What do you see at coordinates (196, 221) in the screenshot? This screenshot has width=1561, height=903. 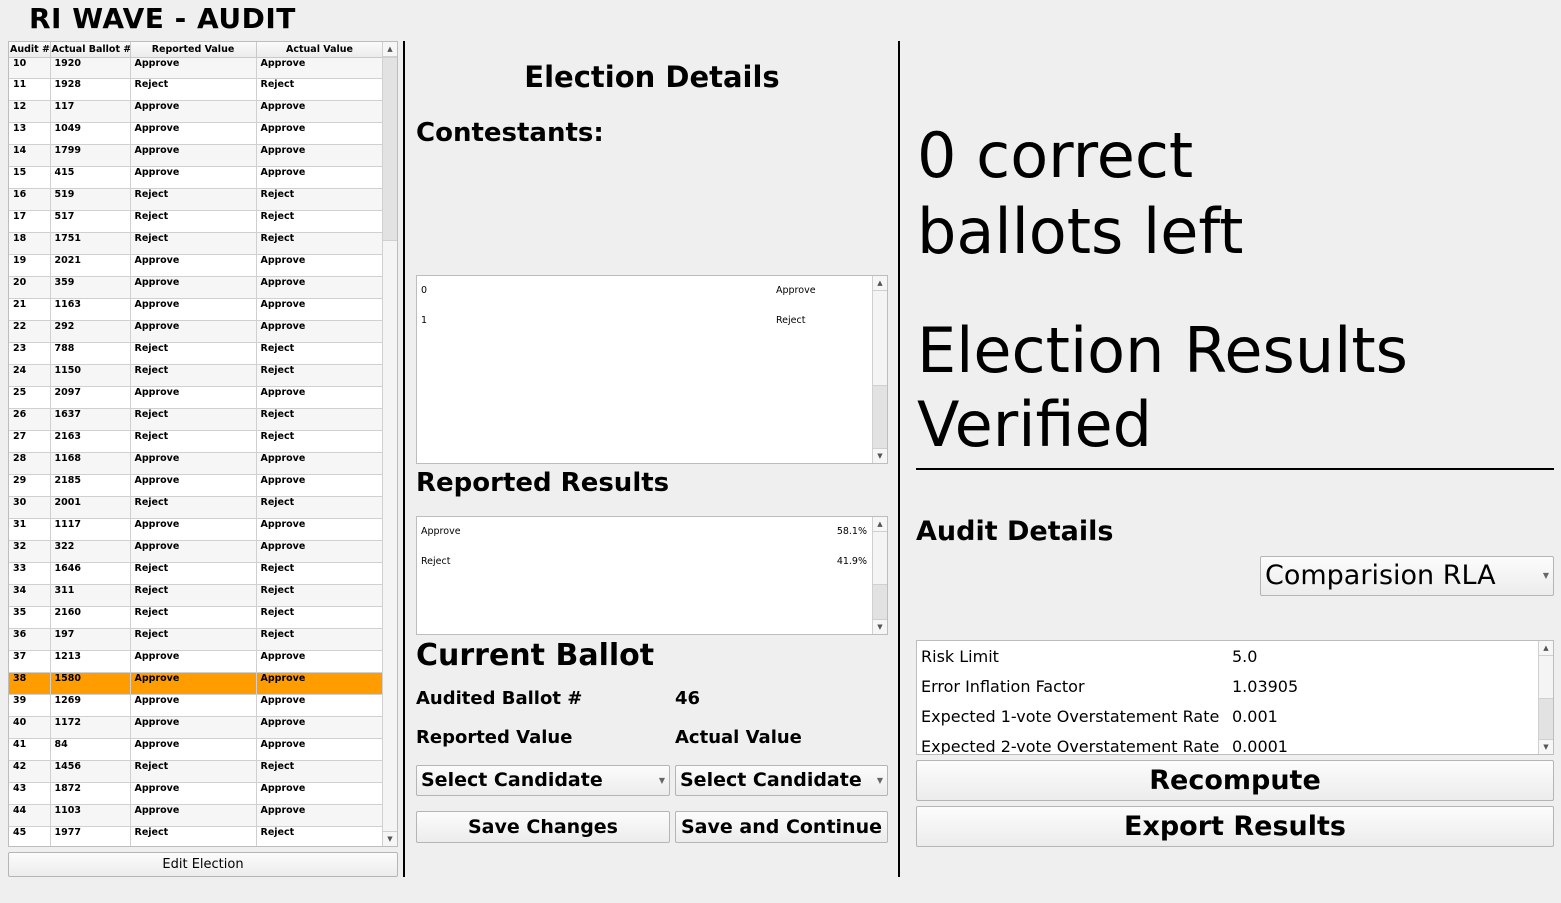 I see `table-row: 17 517 Reject Reject` at bounding box center [196, 221].